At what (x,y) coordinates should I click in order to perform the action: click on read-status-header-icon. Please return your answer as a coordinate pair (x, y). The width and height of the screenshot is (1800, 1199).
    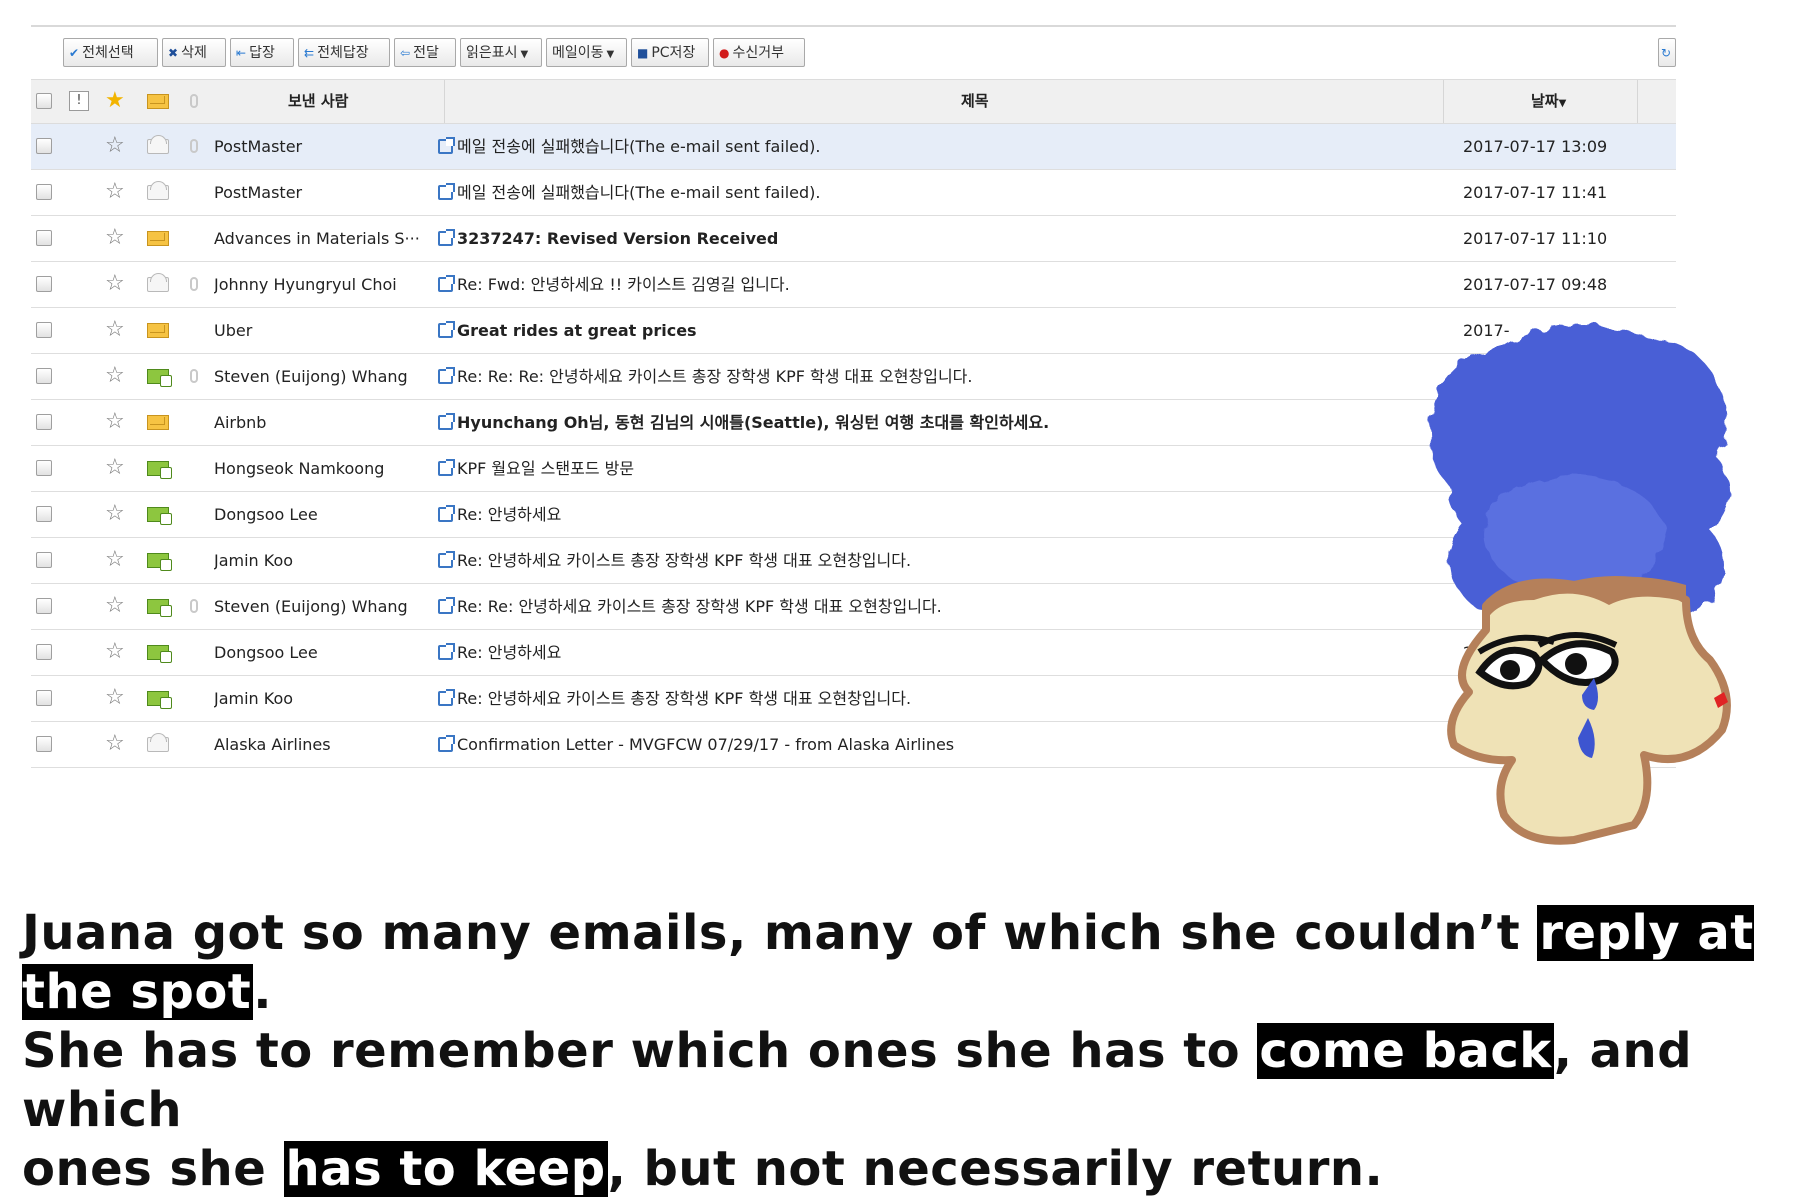
    Looking at the image, I should click on (158, 101).